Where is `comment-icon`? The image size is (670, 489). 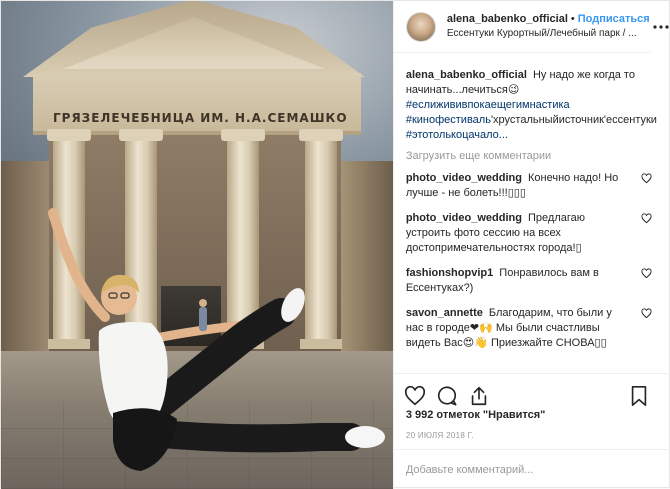 comment-icon is located at coordinates (447, 395).